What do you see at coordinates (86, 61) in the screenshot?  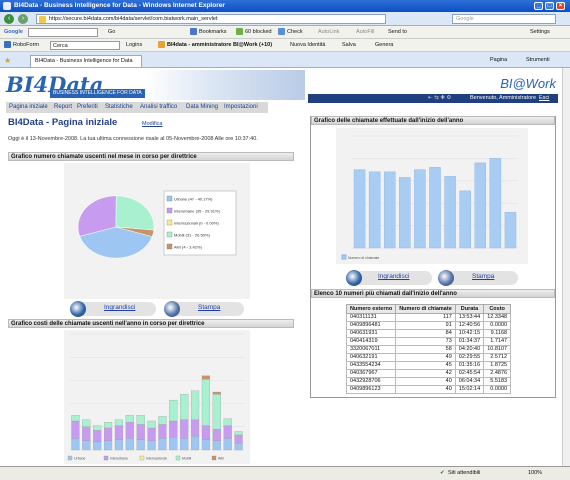 I see `tab-bi4data: BI4Data - Business Intelligence for Data` at bounding box center [86, 61].